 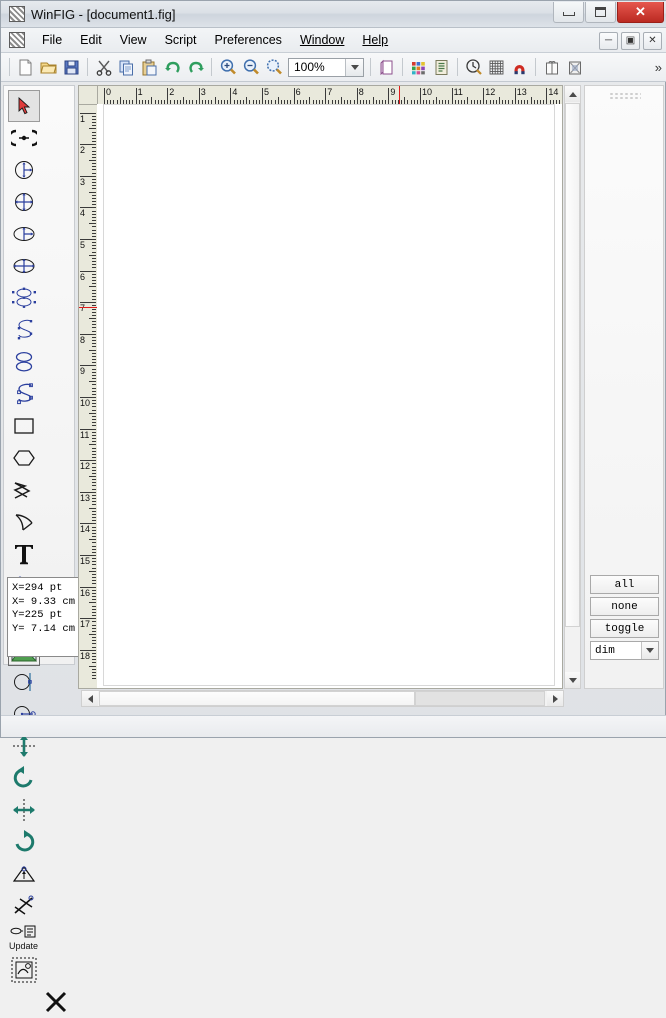 I want to click on tool-point-edit, so click(x=24, y=138).